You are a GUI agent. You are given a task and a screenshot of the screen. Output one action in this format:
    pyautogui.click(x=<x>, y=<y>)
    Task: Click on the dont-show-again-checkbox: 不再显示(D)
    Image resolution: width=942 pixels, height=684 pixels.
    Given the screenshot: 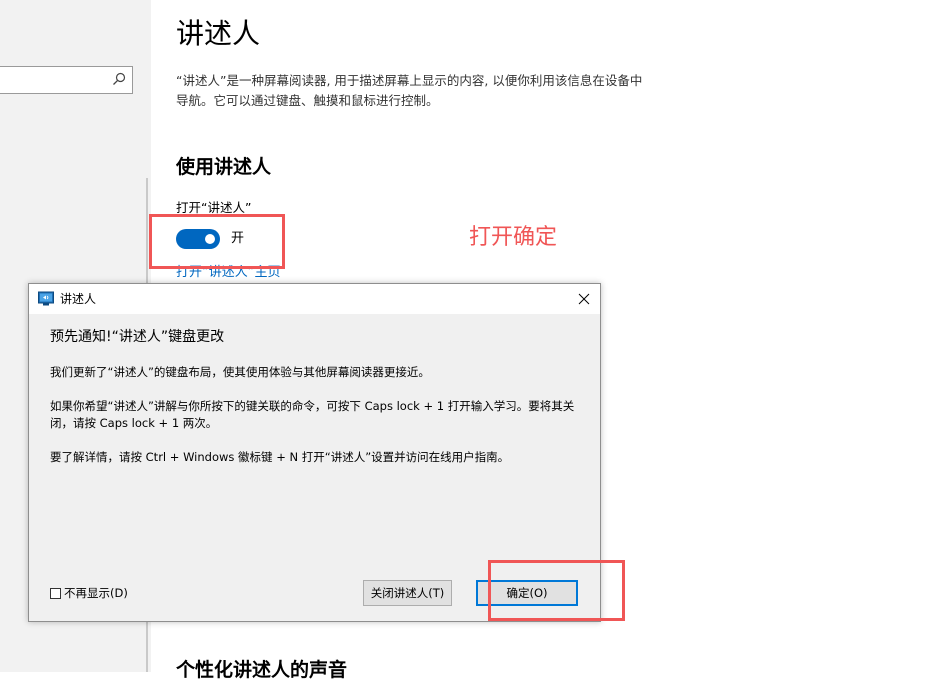 What is the action you would take?
    pyautogui.click(x=89, y=593)
    